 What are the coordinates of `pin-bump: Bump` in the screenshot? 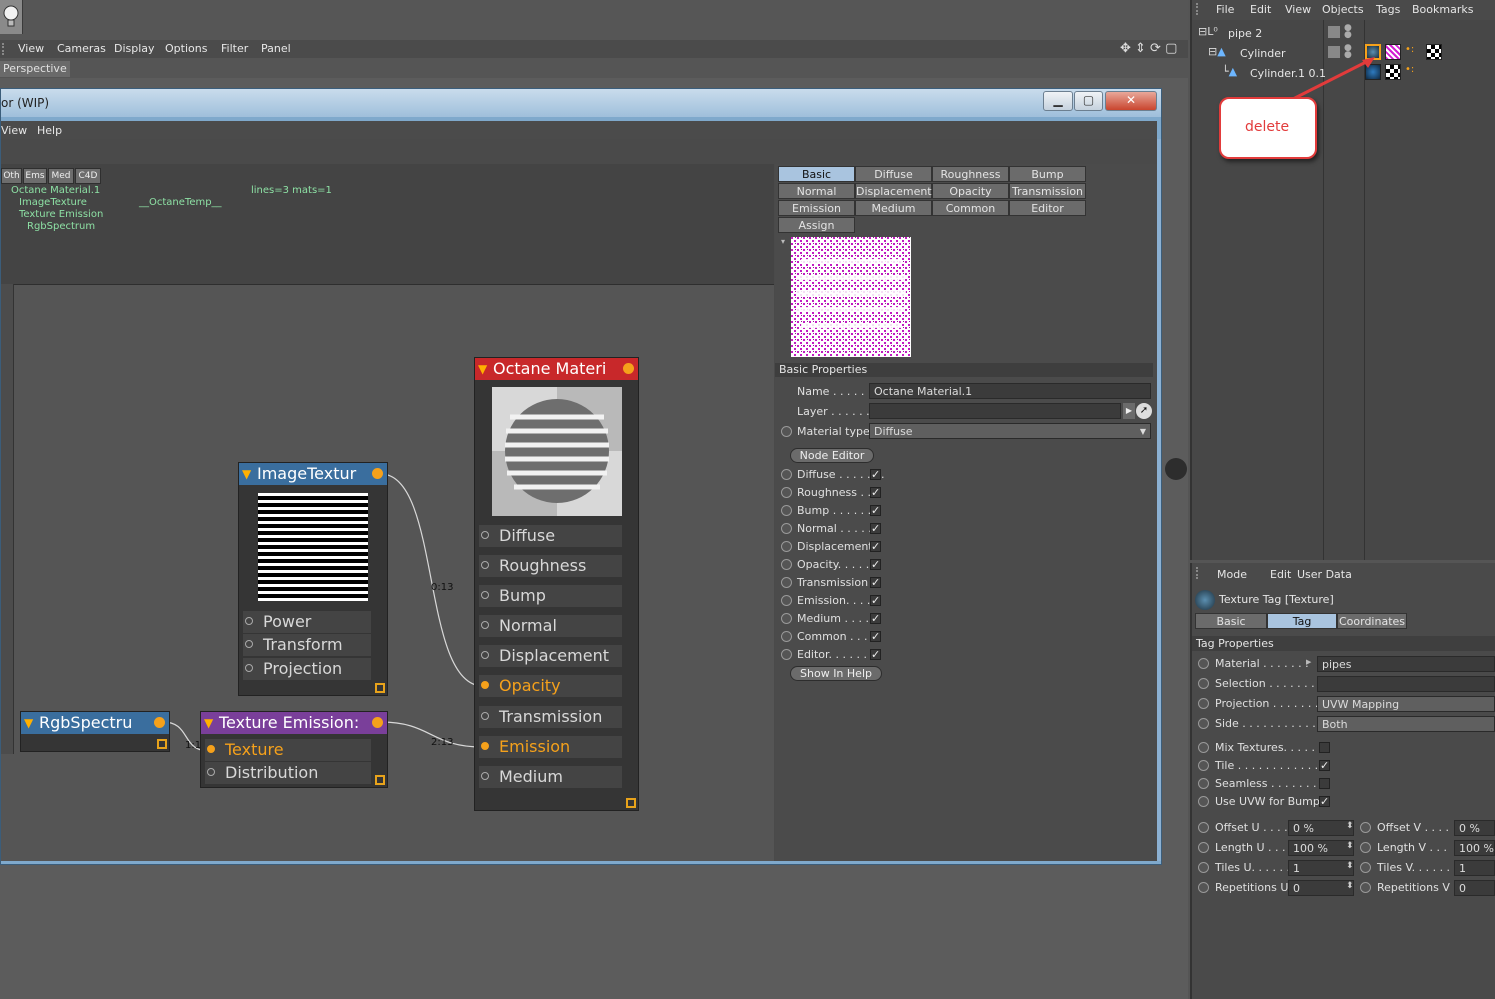 It's located at (550, 596).